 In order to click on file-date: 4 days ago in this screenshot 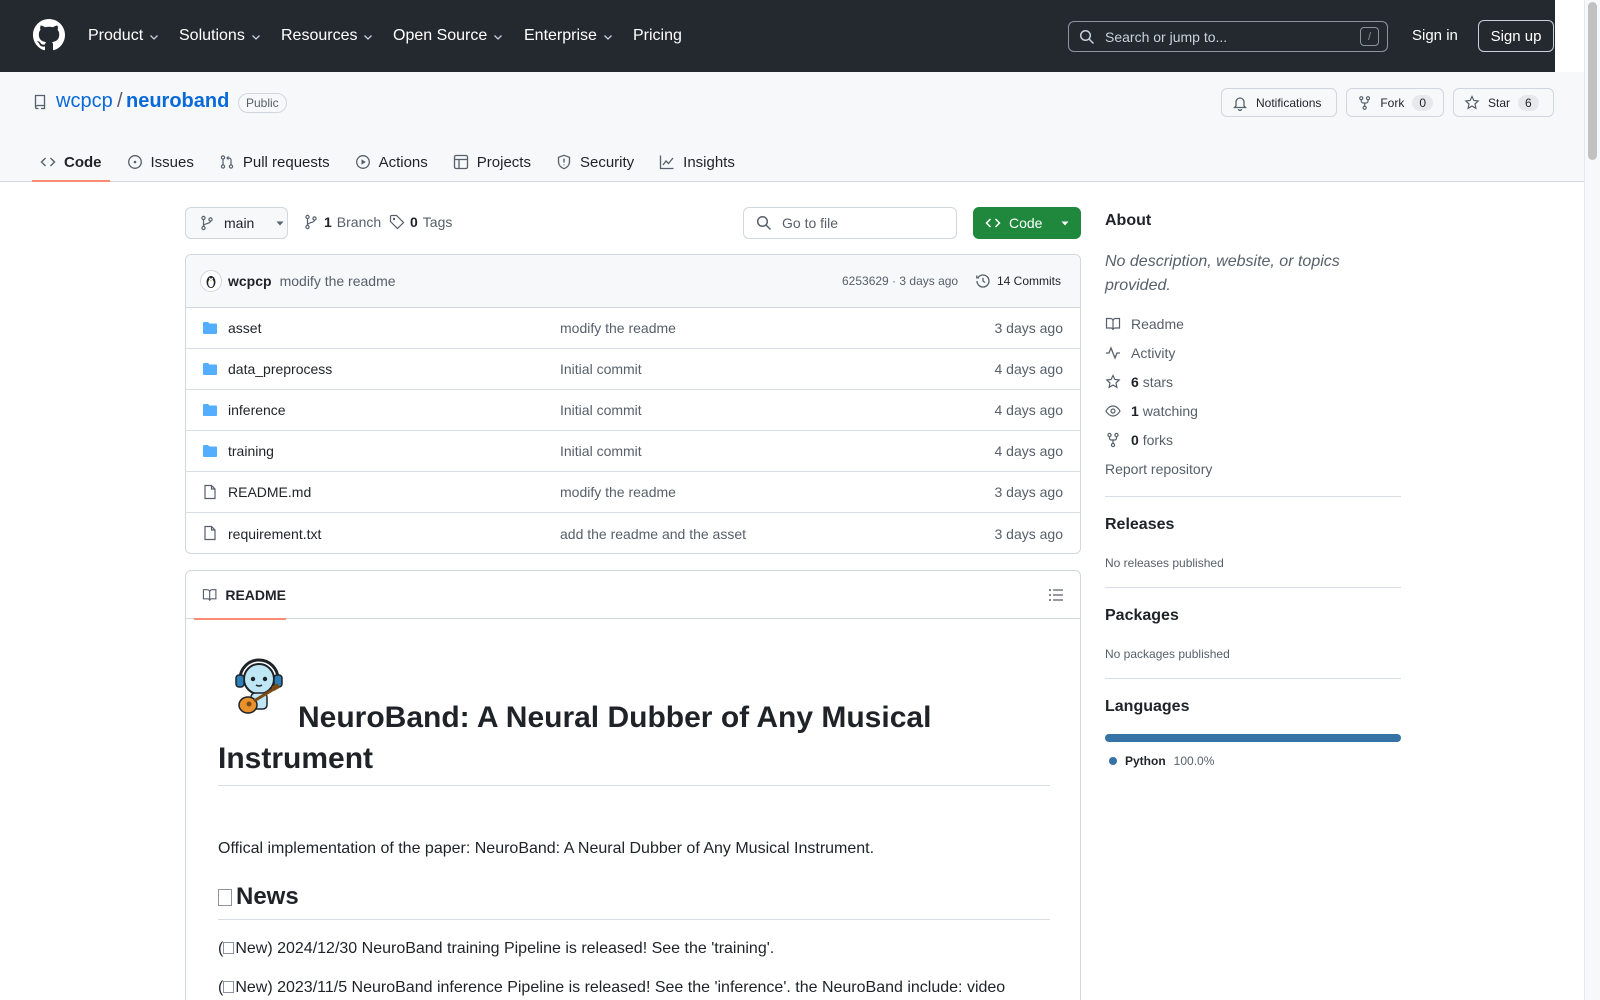, I will do `click(1029, 369)`.